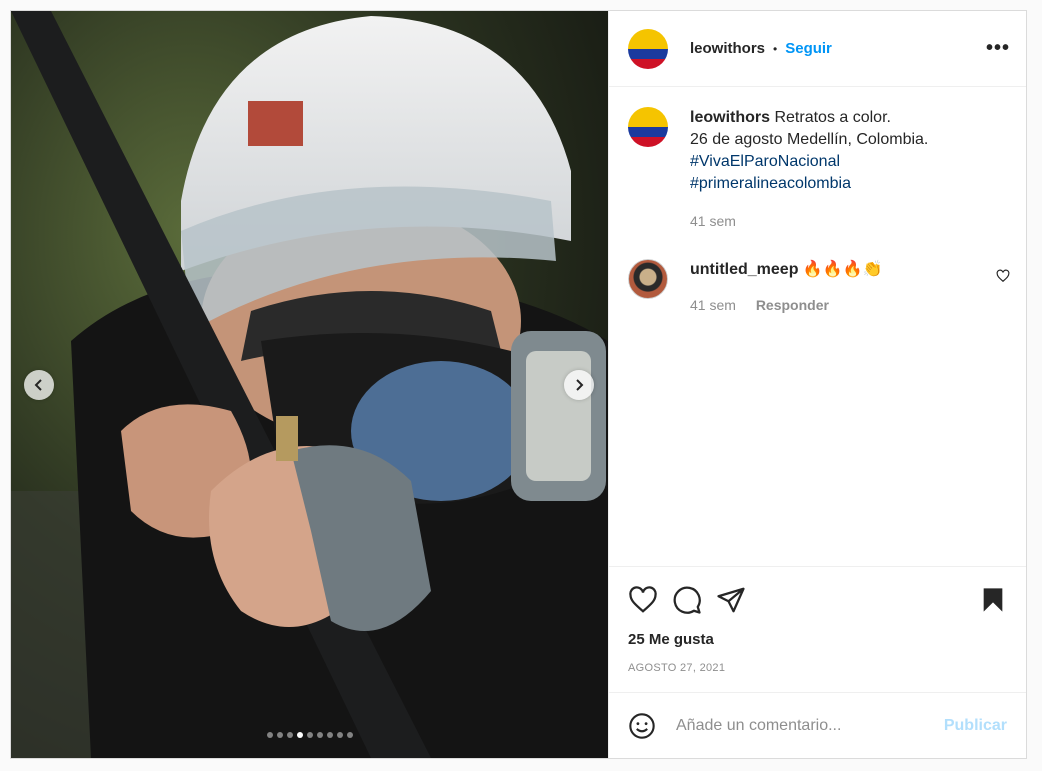  I want to click on comment-age: 41 sem, so click(713, 305).